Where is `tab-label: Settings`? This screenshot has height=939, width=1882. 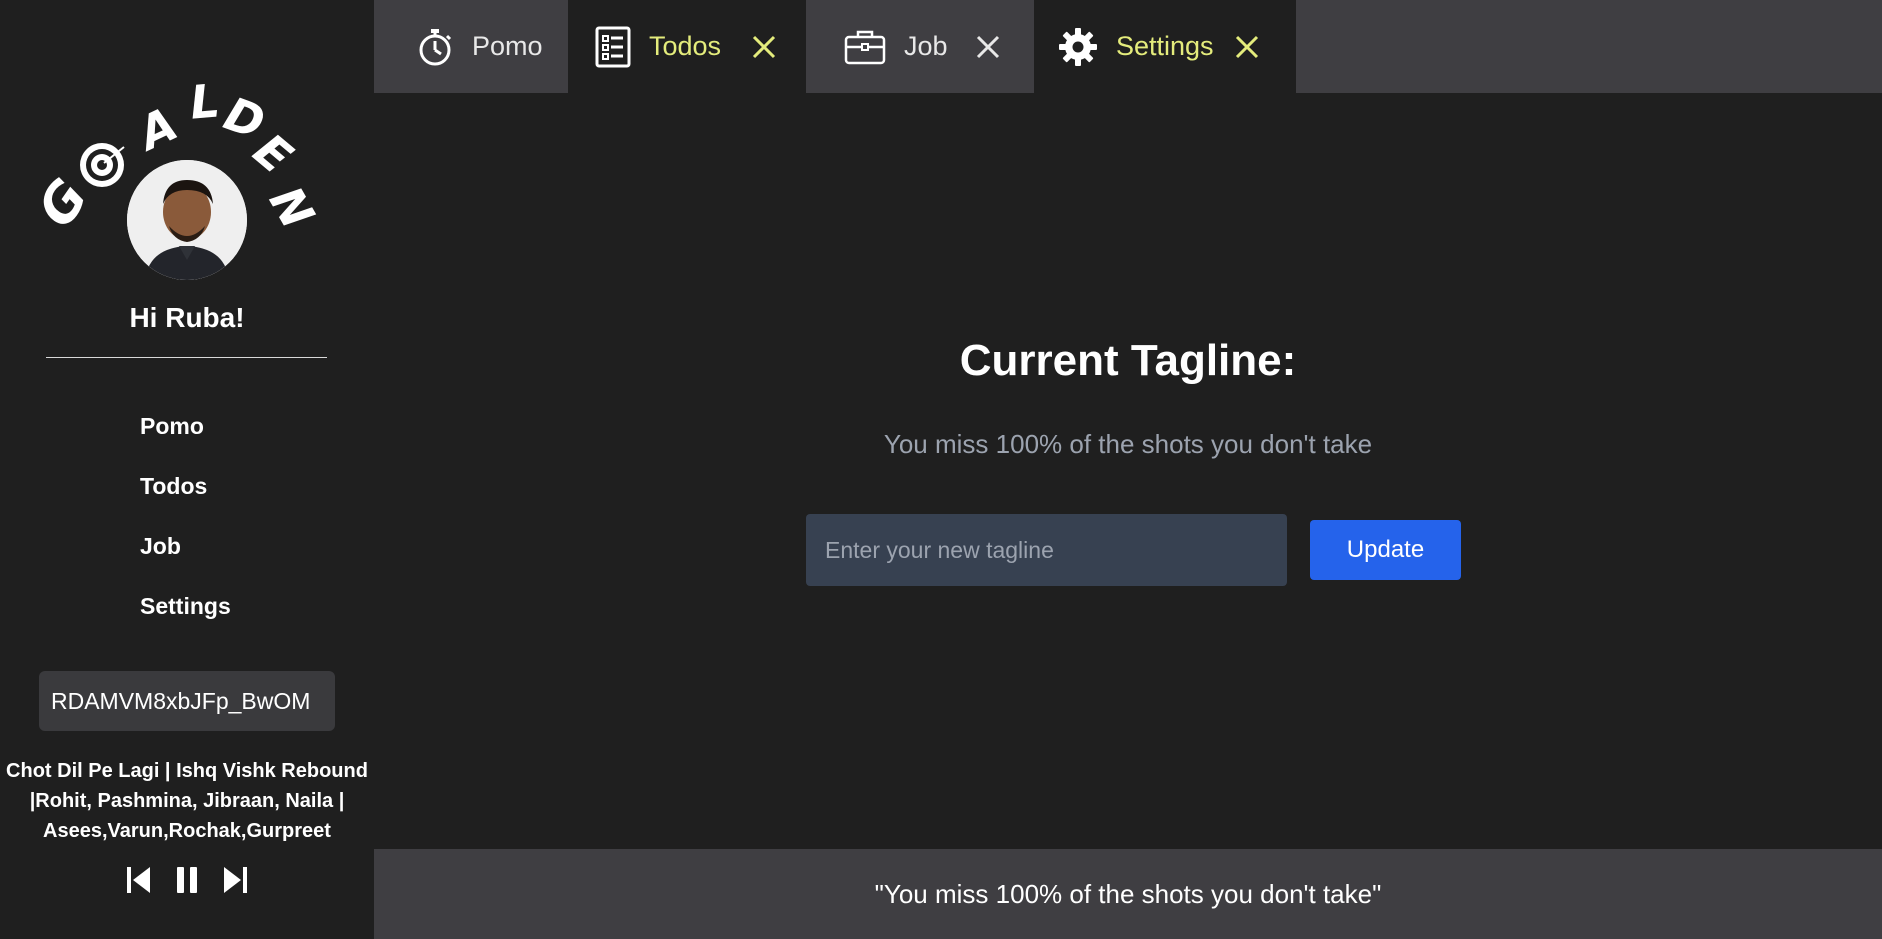 tab-label: Settings is located at coordinates (1165, 46).